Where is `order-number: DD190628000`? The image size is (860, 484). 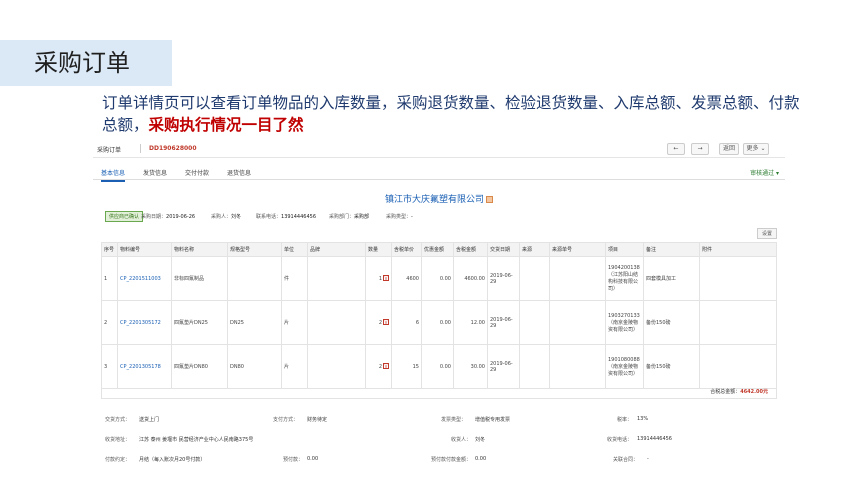
order-number: DD190628000 is located at coordinates (173, 148).